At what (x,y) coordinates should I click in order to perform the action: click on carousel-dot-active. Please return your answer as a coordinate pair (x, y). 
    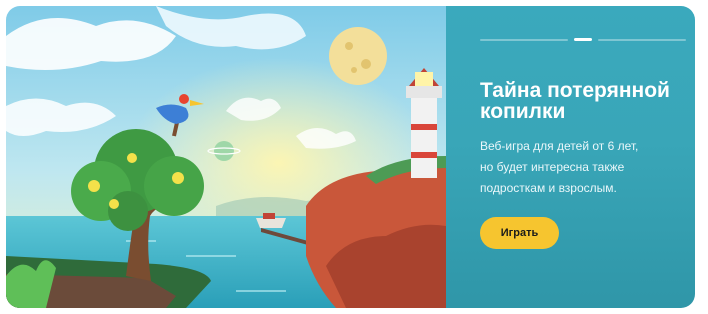
    Looking at the image, I should click on (583, 39).